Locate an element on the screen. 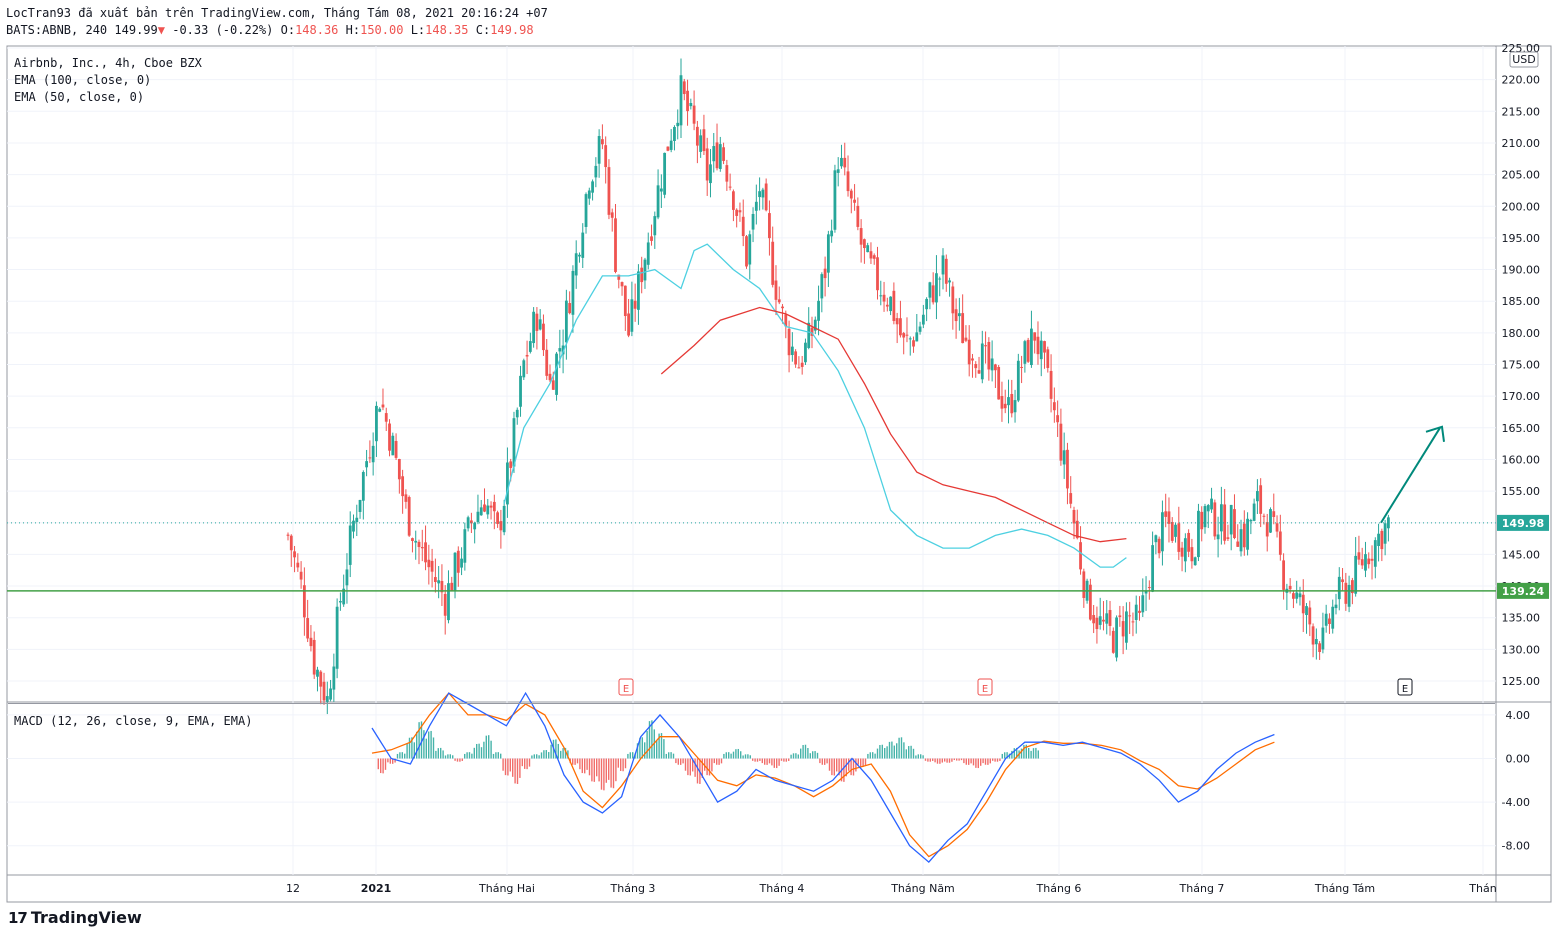  tradingview-brand: 17 TradingView is located at coordinates (75, 917).